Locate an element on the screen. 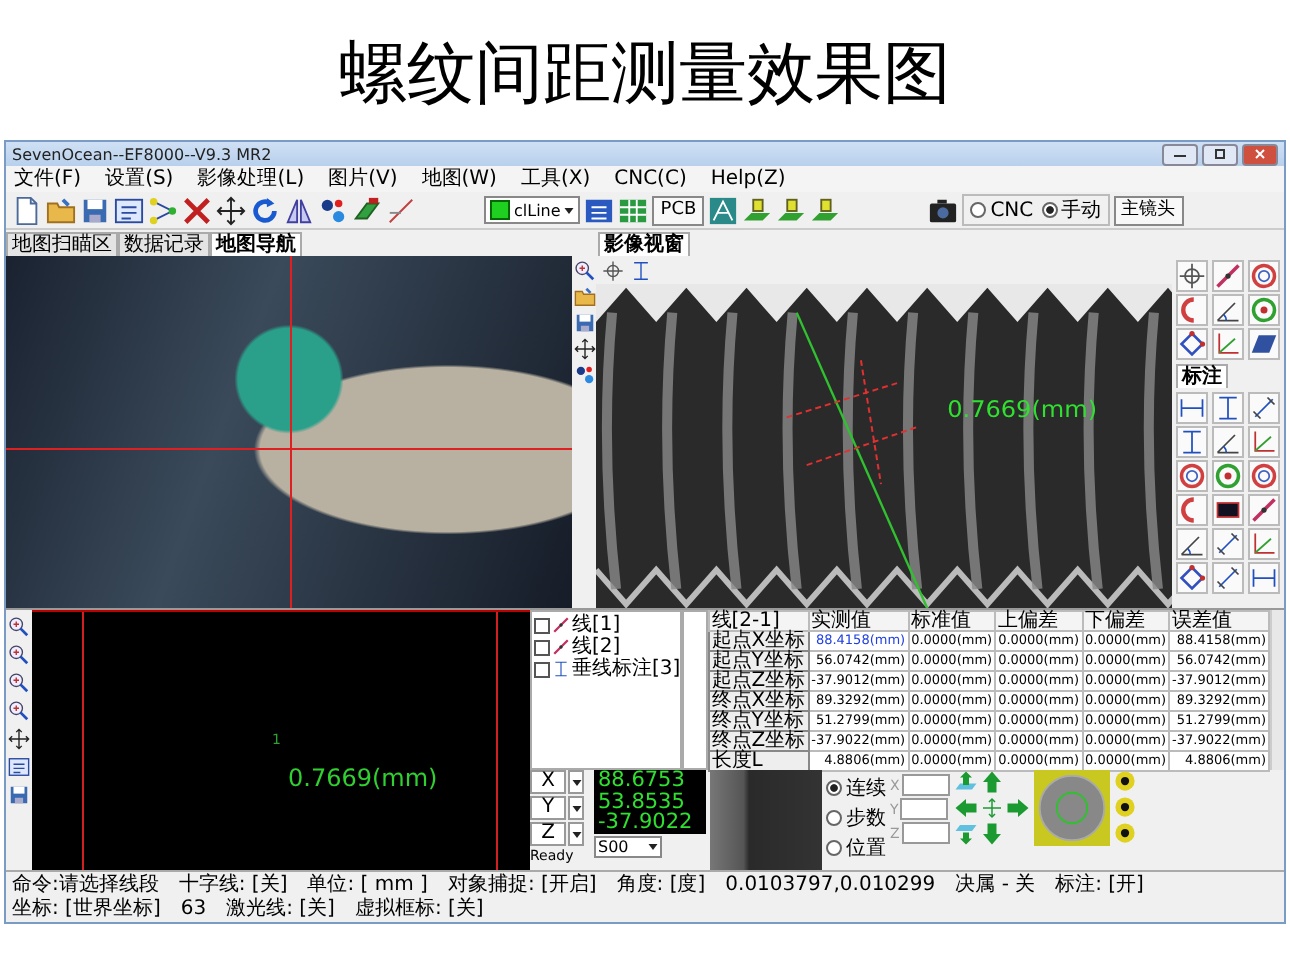 This screenshot has width=1290, height=960. line-dimension-icon is located at coordinates (1228, 544).